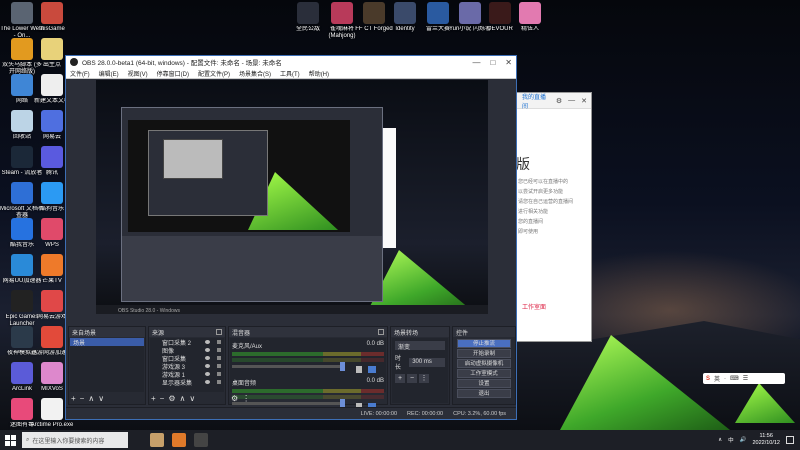 Image resolution: width=800 pixels, height=450 pixels. What do you see at coordinates (80, 73) in the screenshot?
I see `menu-file: 文件(F)` at bounding box center [80, 73].